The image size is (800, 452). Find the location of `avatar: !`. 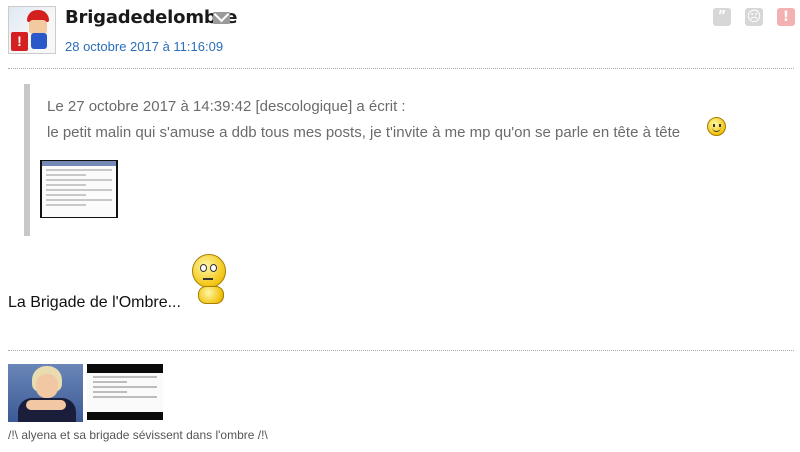

avatar: ! is located at coordinates (32, 30).